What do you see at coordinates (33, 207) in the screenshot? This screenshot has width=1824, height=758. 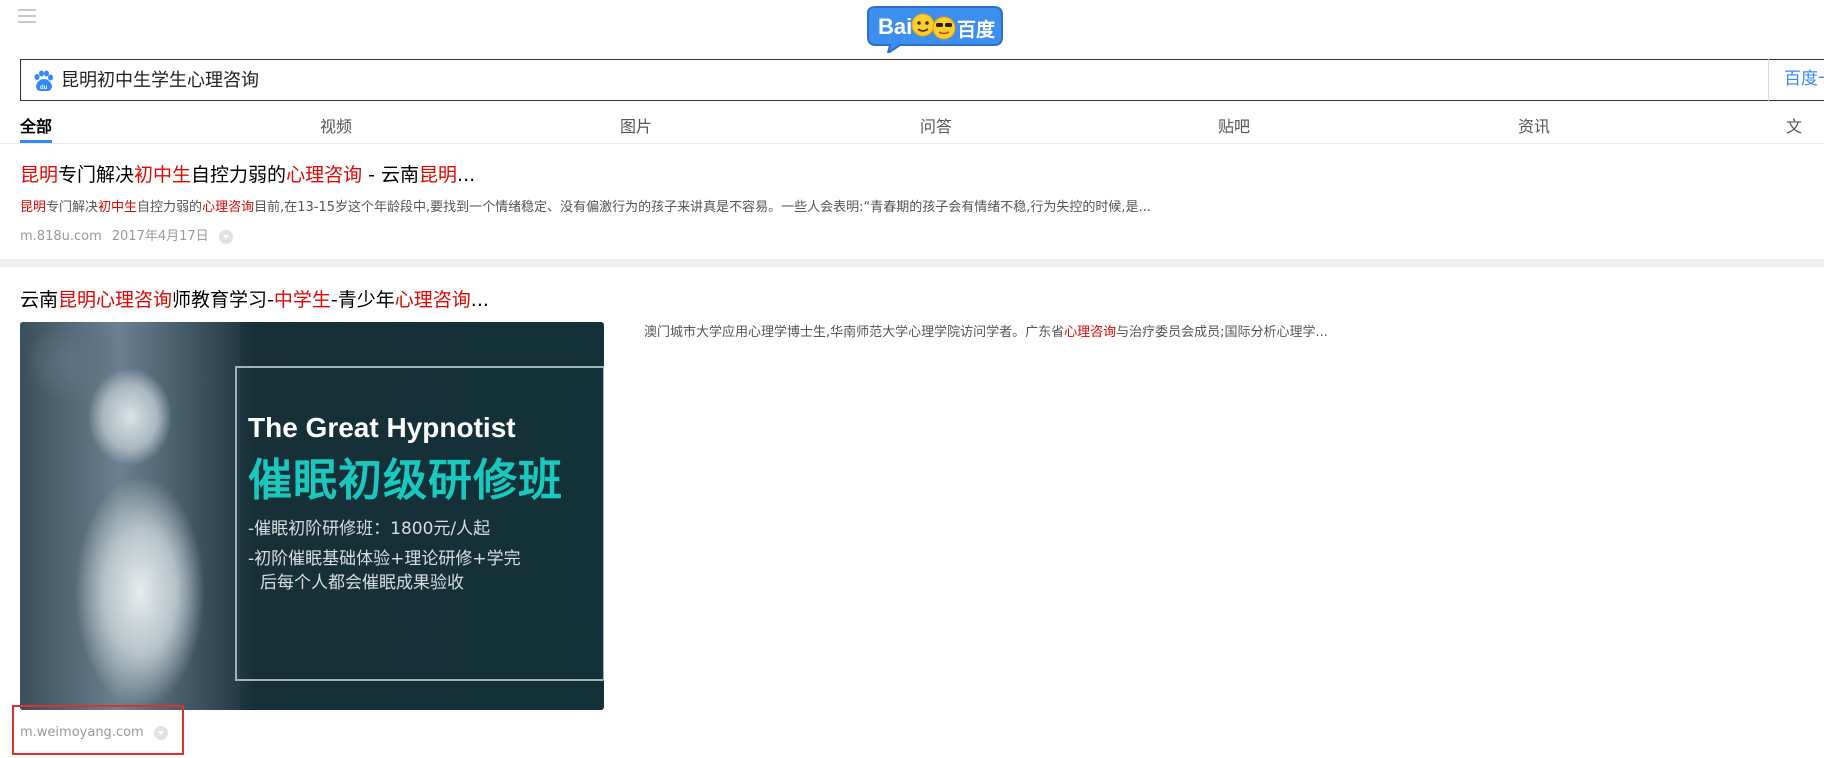 I see `desc-highlight: 昆明` at bounding box center [33, 207].